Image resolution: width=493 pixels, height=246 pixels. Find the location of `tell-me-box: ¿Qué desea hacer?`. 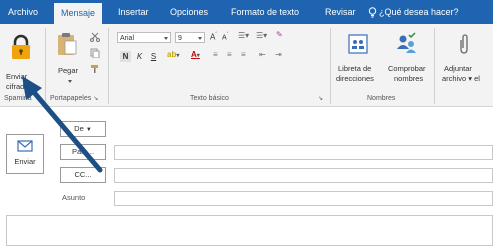

tell-me-box: ¿Qué desea hacer? is located at coordinates (413, 12).